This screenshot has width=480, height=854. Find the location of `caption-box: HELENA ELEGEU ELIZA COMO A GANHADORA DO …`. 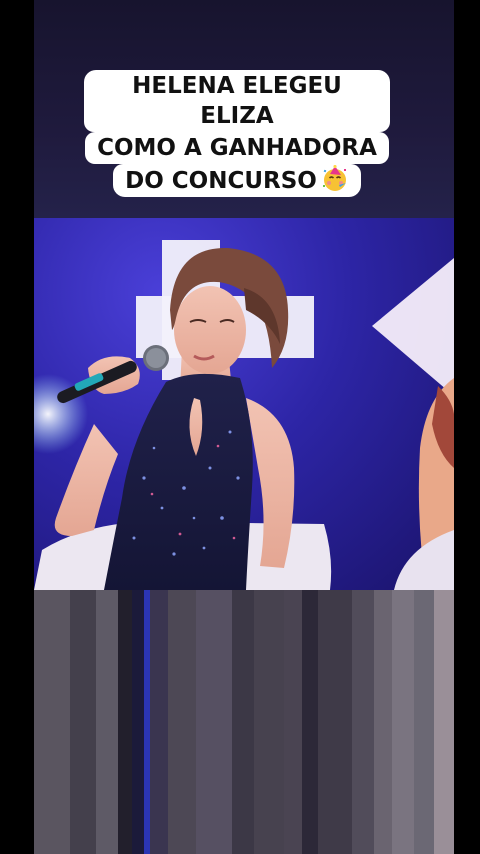

caption-box: HELENA ELEGEU ELIZA COMO A GANHADORA DO … is located at coordinates (237, 133).